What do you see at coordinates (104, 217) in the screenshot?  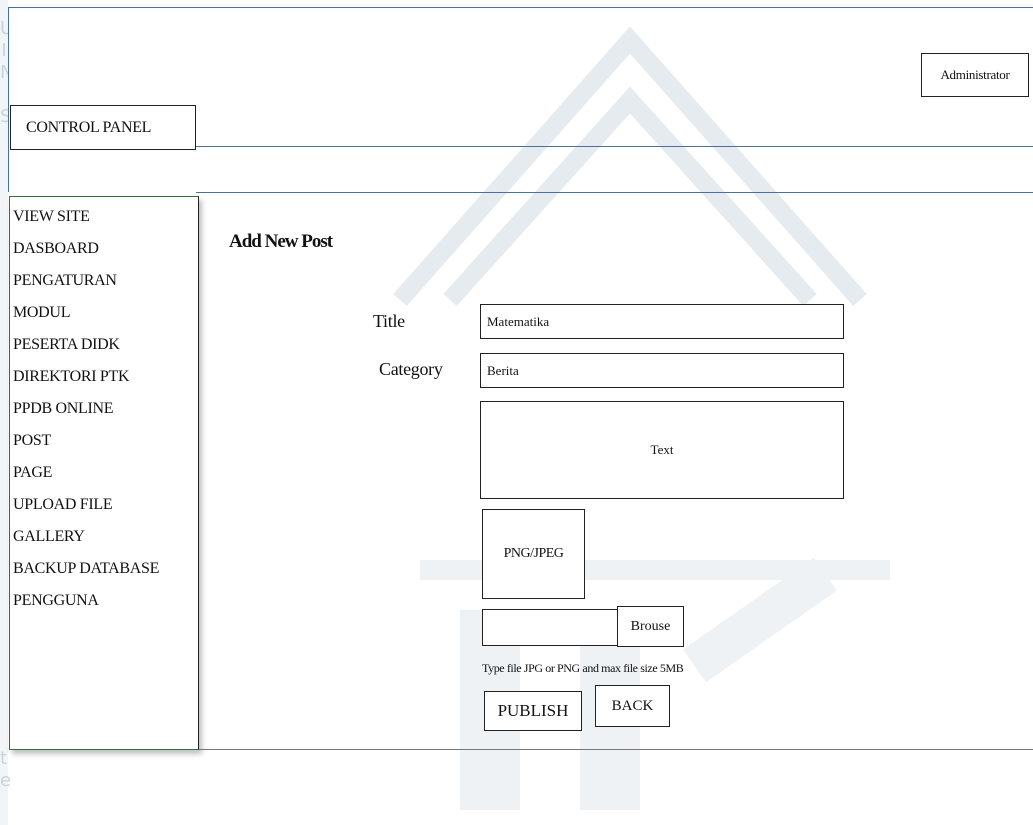 I see `sidebar-item-view-site: VIEW SITE` at bounding box center [104, 217].